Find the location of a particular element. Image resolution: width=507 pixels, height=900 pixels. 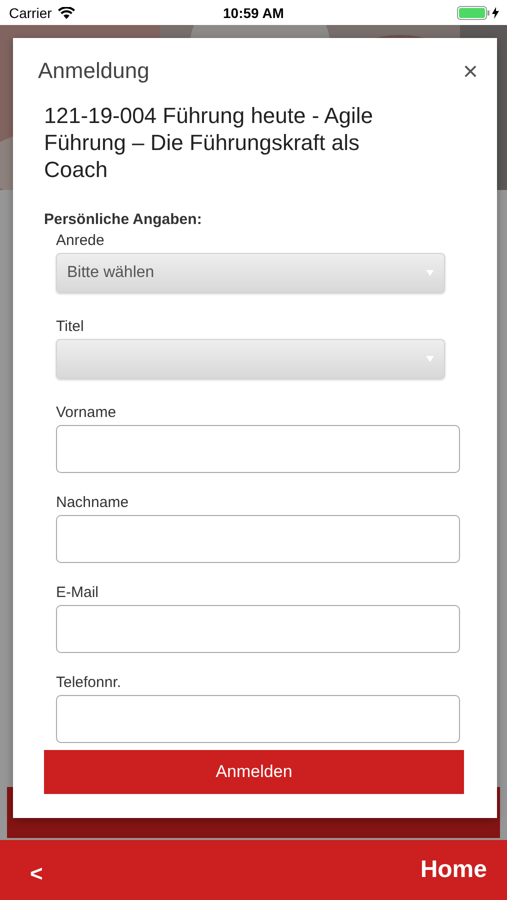

section-heading: Persönliche Angaben: is located at coordinates (123, 219).